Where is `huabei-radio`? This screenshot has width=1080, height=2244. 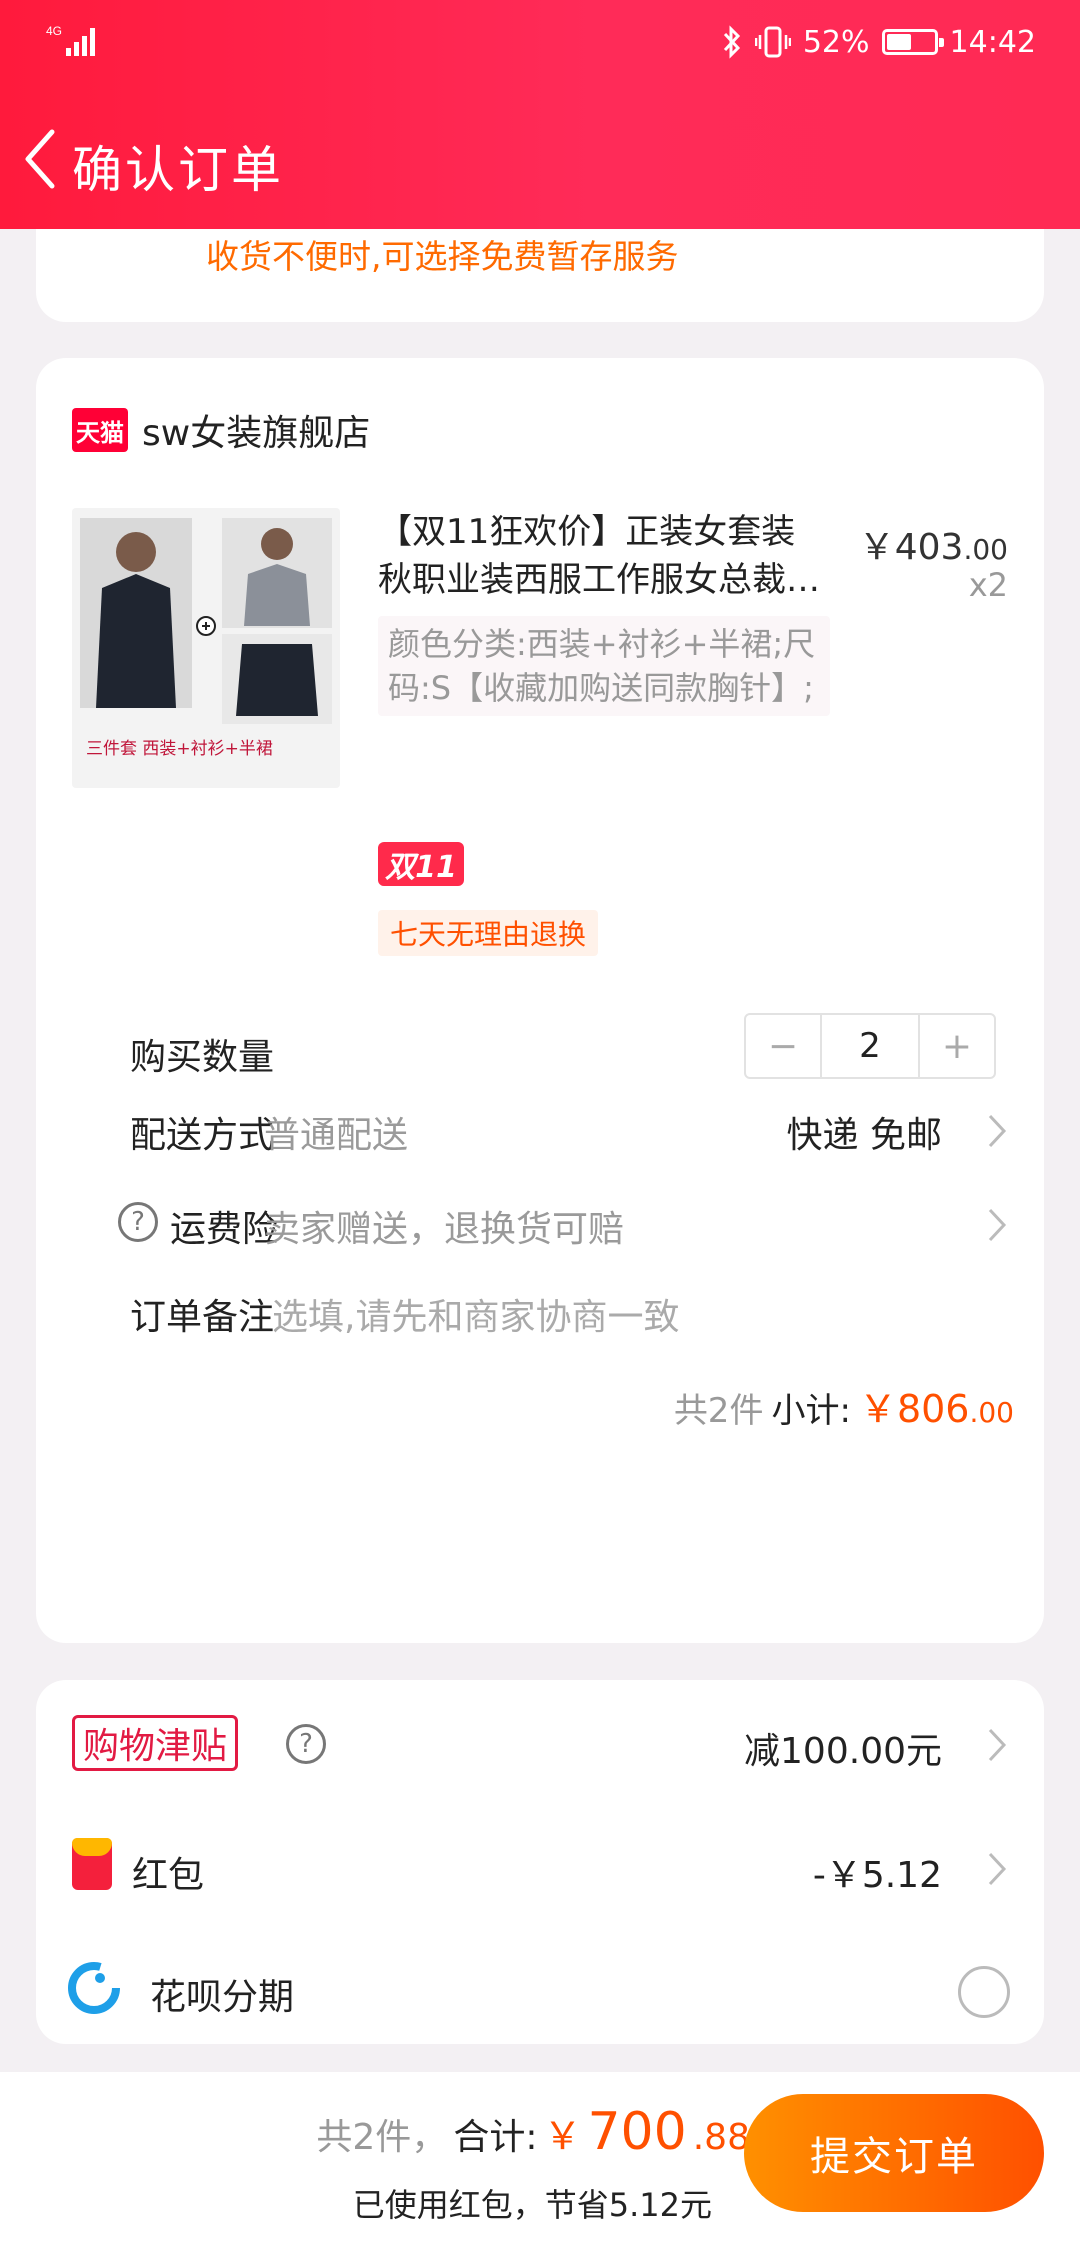 huabei-radio is located at coordinates (984, 1992).